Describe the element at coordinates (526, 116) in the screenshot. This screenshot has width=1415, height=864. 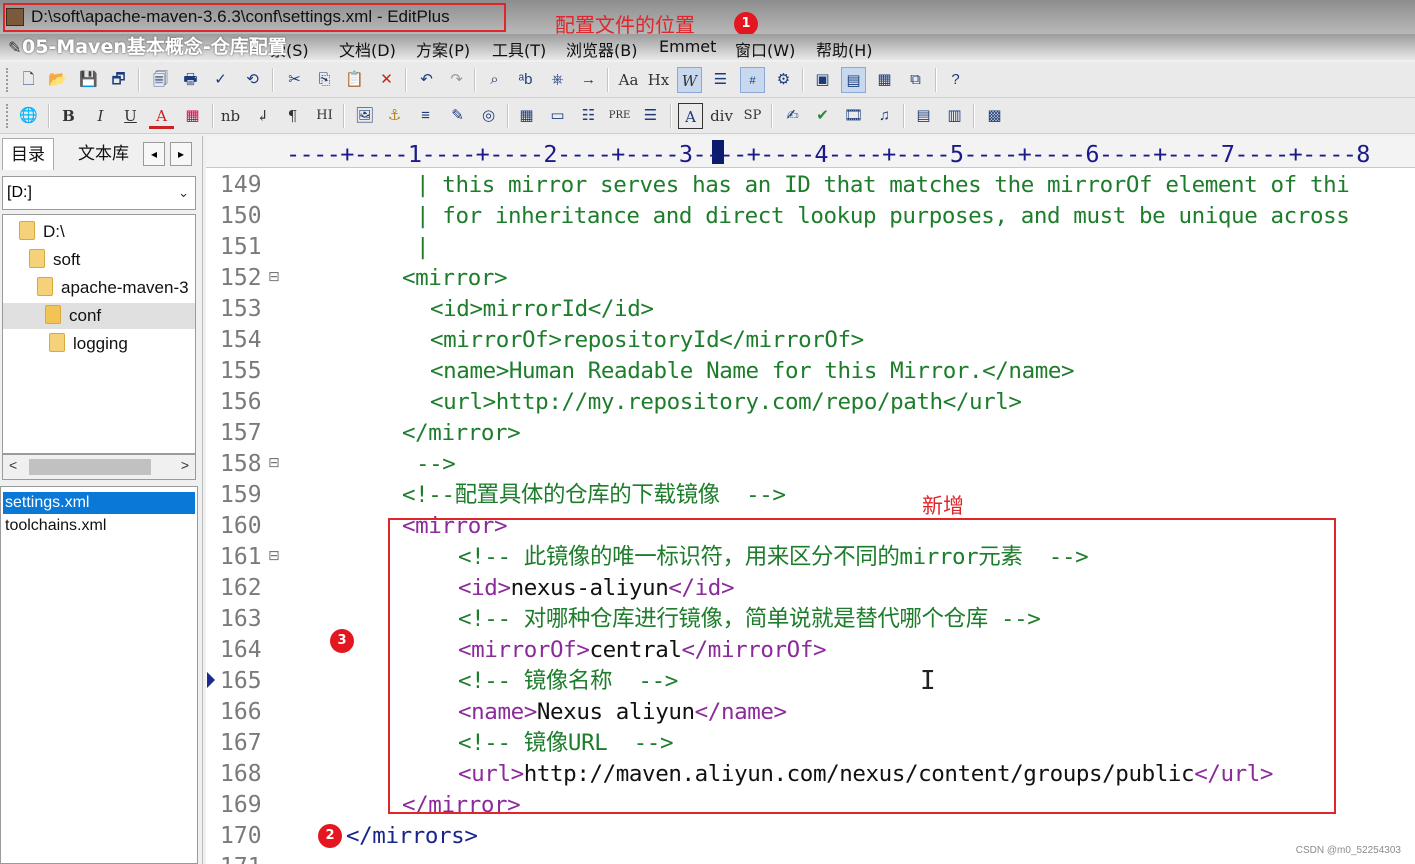
I see `table-icon: ▦` at that location.